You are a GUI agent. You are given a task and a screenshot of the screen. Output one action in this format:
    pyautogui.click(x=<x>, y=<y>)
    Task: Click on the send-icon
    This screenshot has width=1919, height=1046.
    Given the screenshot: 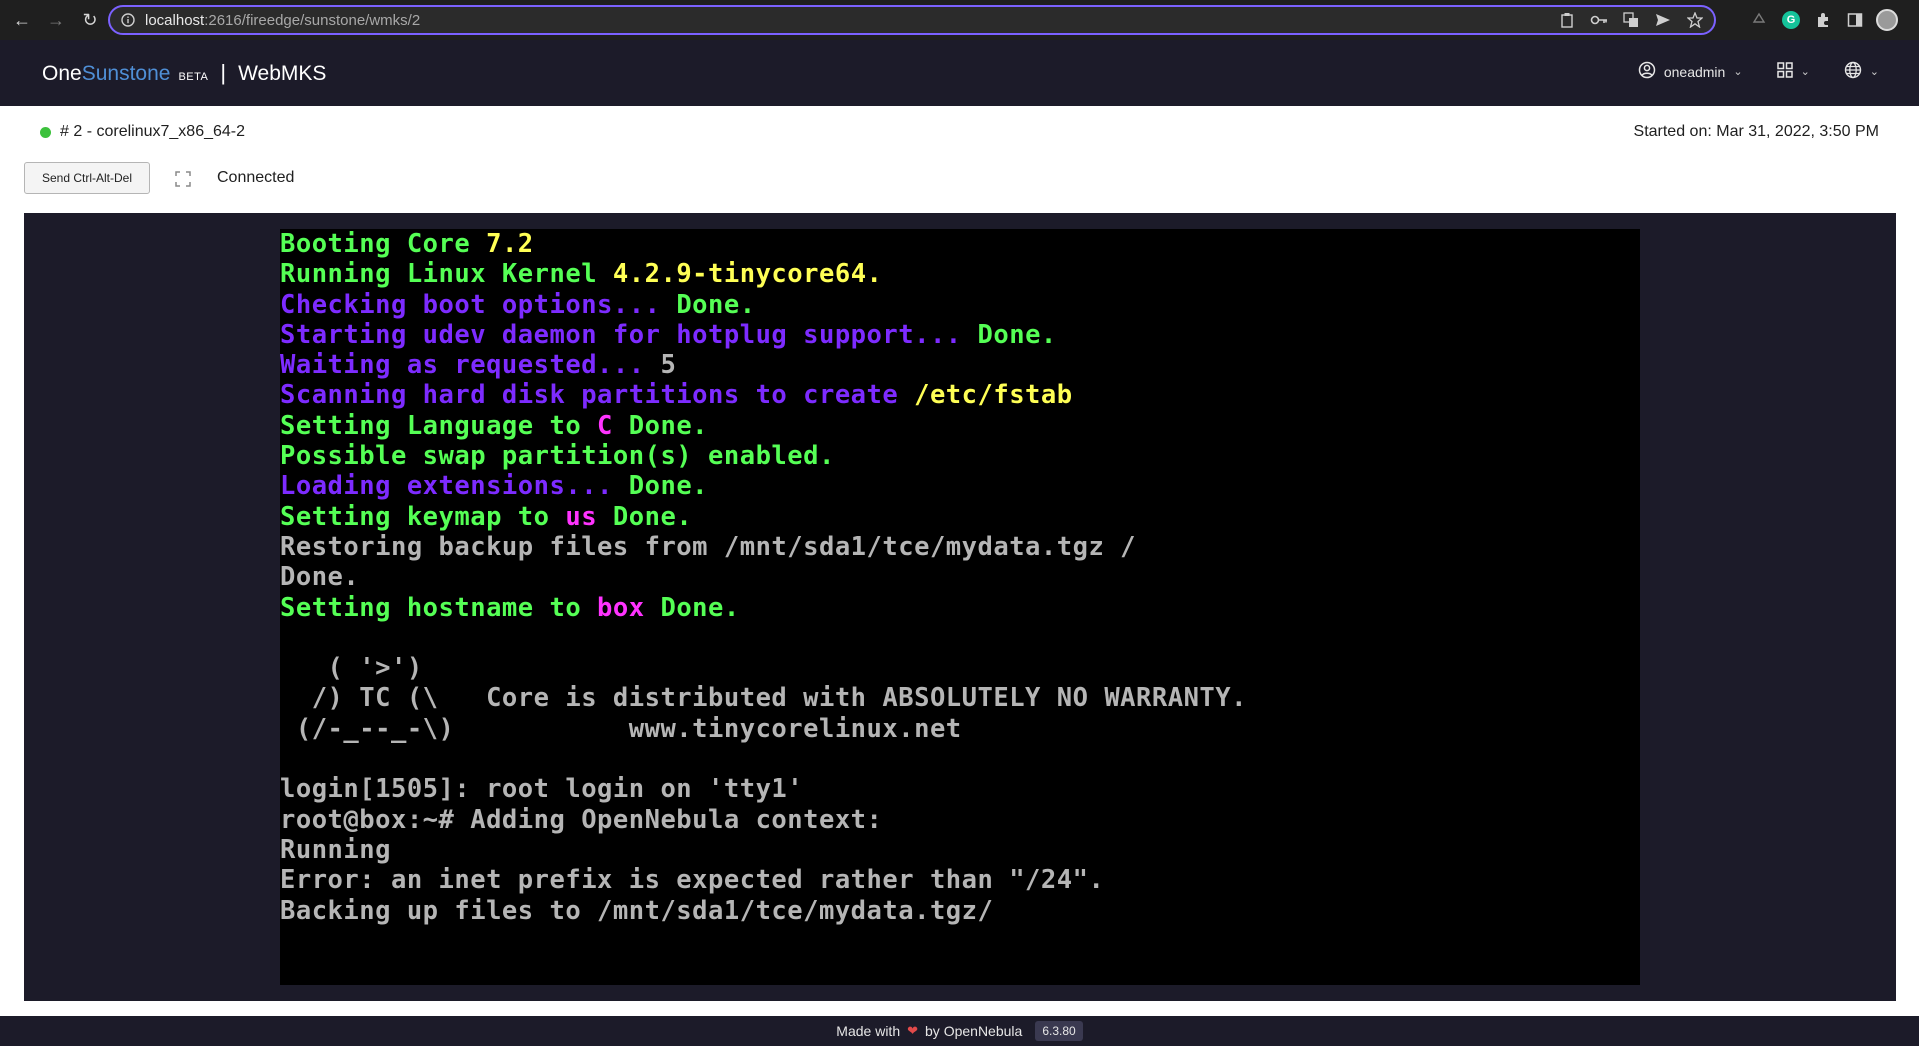 What is the action you would take?
    pyautogui.click(x=1663, y=20)
    